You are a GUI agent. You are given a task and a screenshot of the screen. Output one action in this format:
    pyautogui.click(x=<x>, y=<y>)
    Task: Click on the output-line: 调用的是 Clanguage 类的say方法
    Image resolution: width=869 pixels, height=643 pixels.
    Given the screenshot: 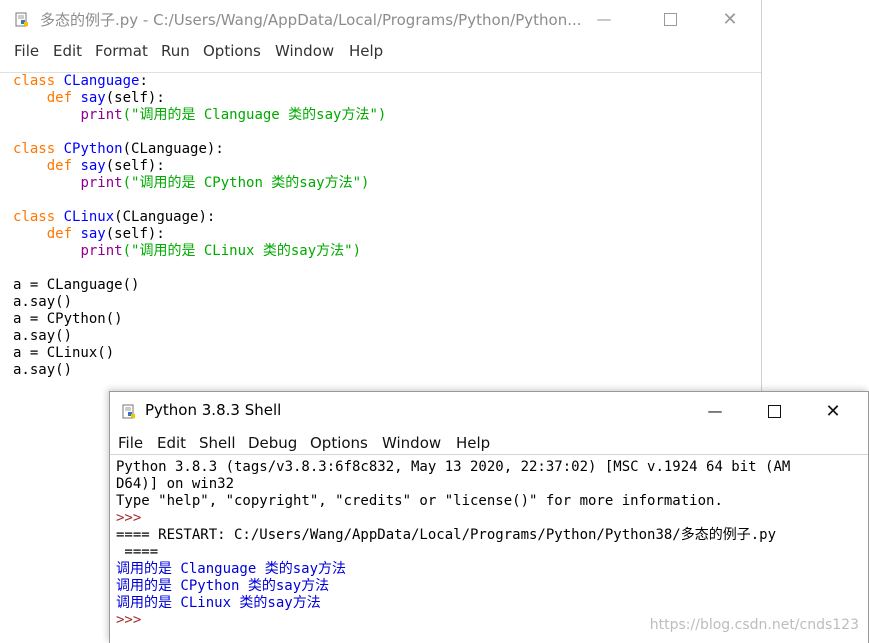 What is the action you would take?
    pyautogui.click(x=231, y=569)
    